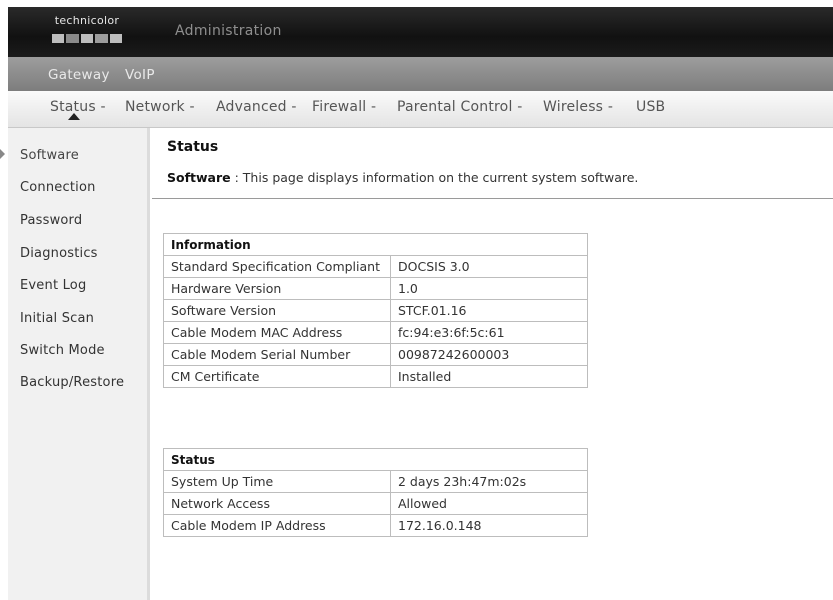 Image resolution: width=833 pixels, height=600 pixels. Describe the element at coordinates (375, 244) in the screenshot. I see `table-header: Information` at that location.